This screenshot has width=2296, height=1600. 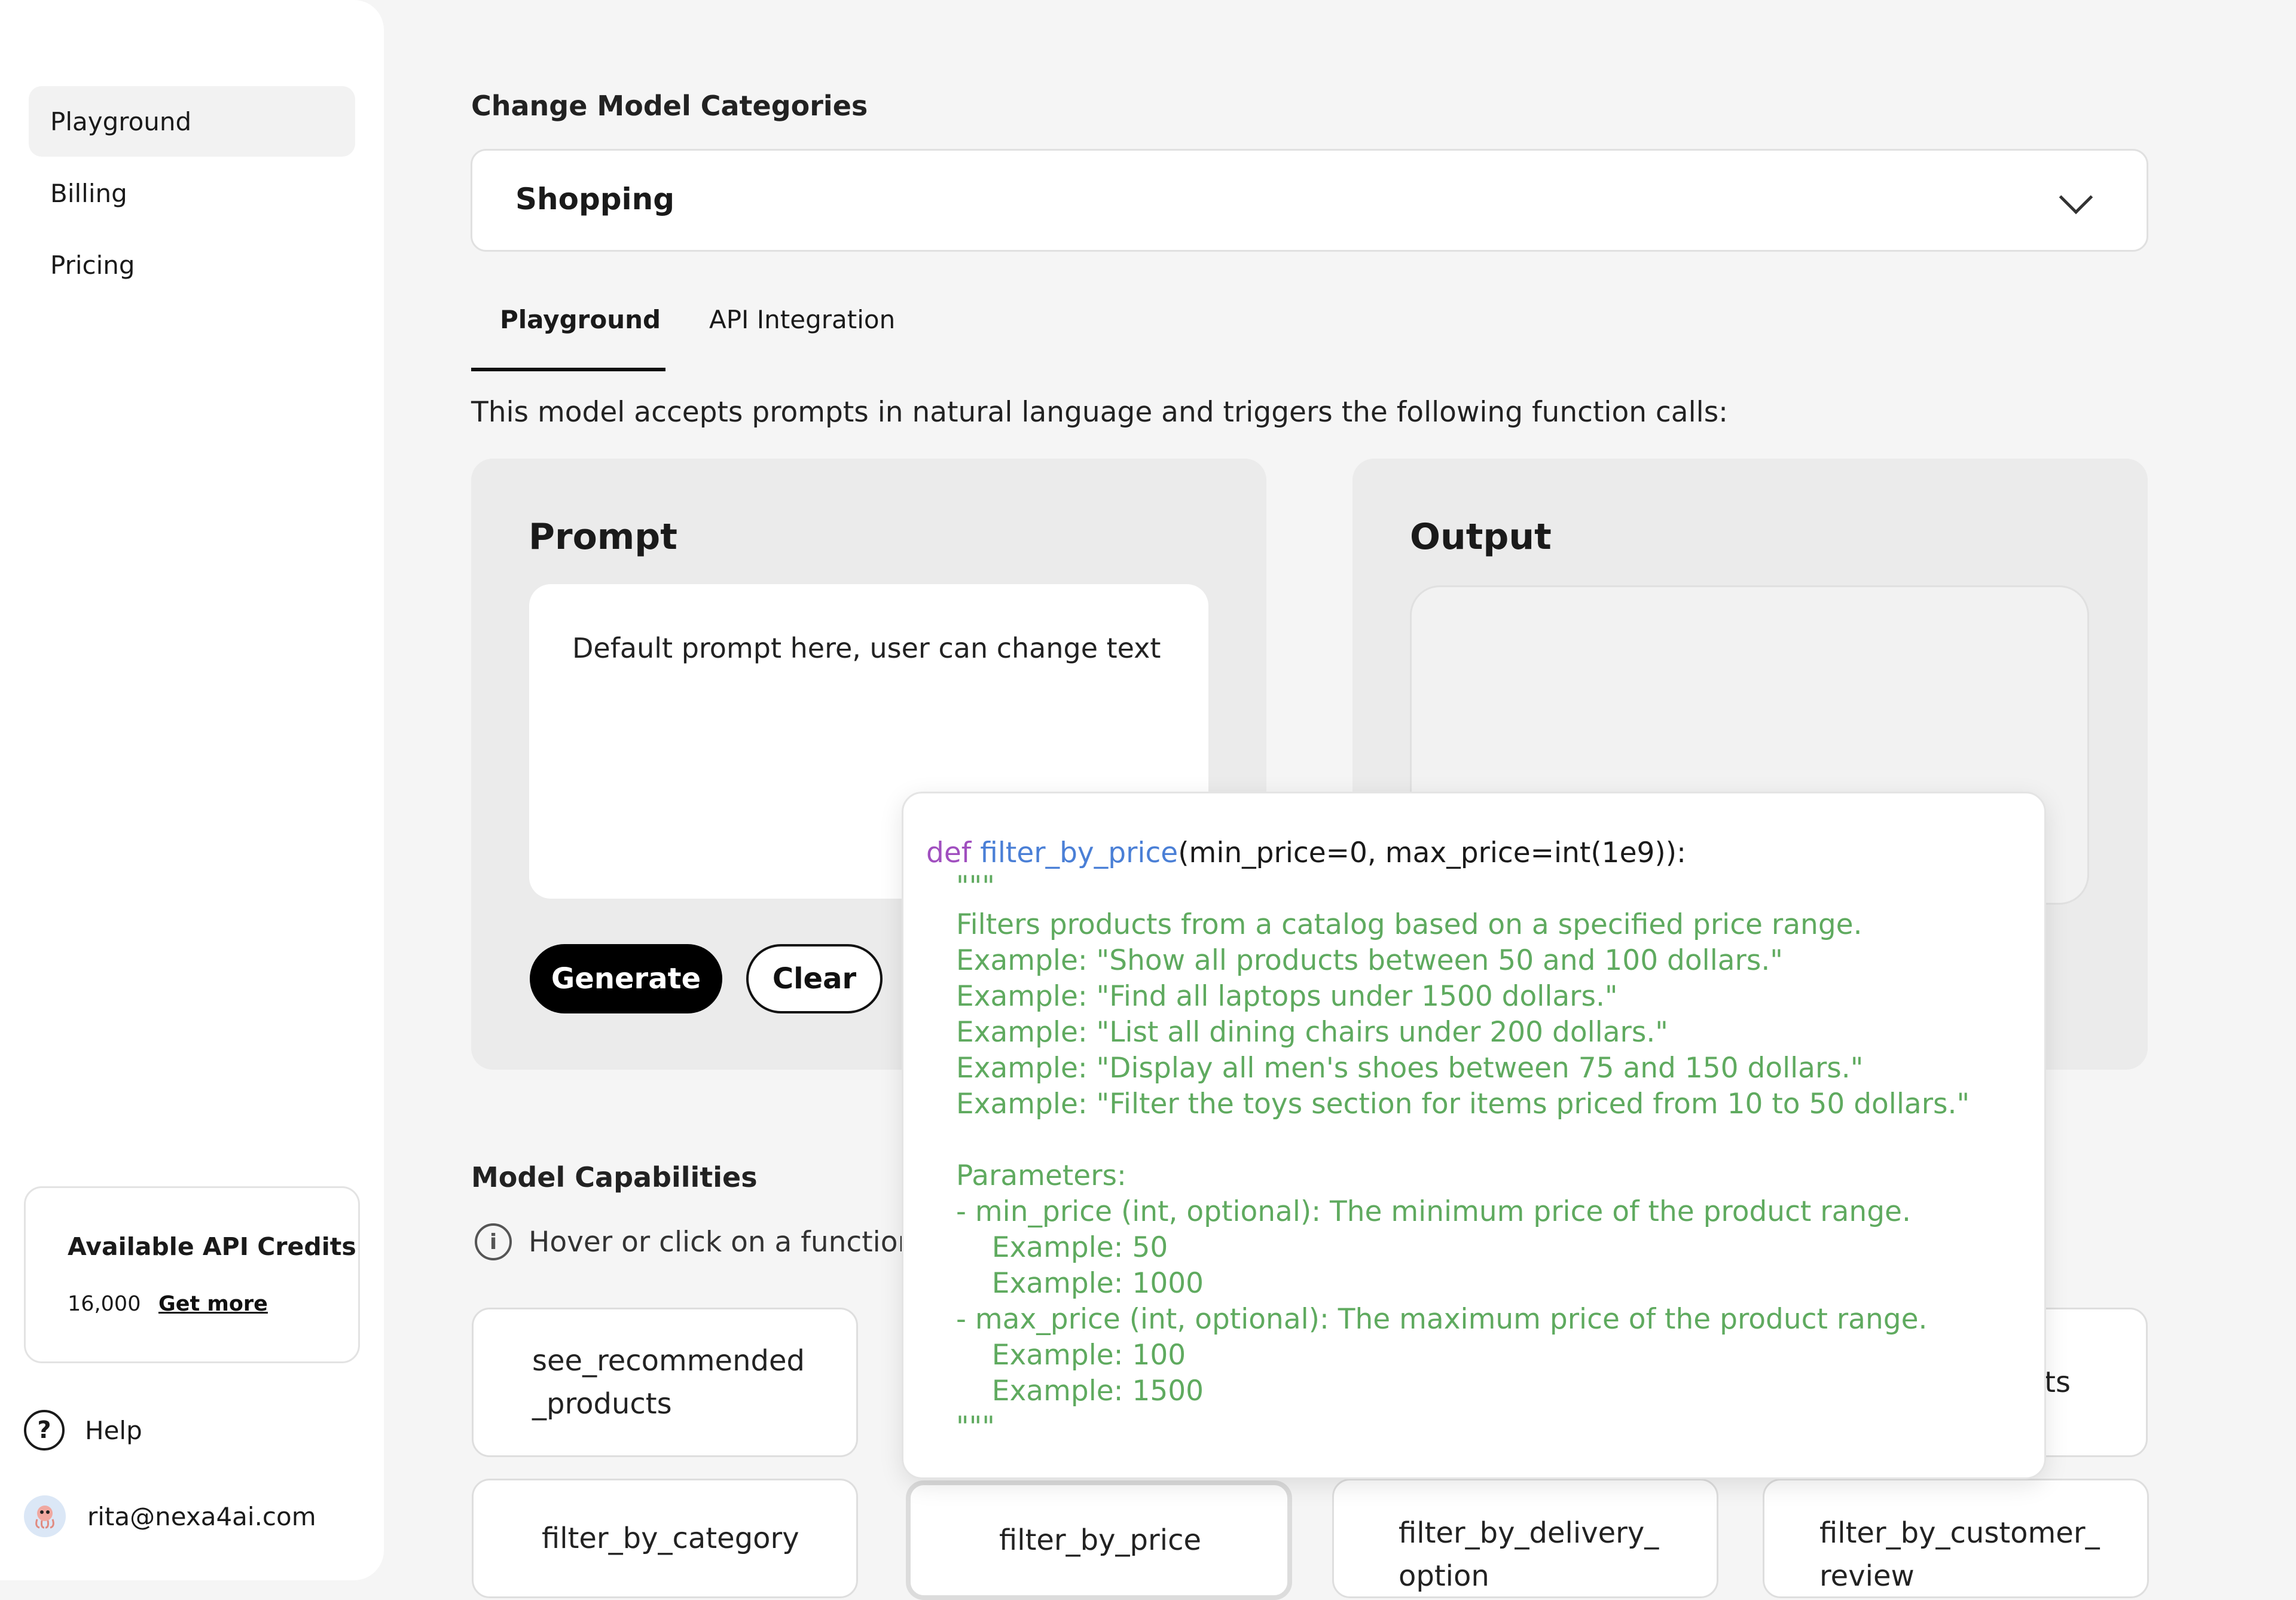 I want to click on user-email: rita@nexa4ai.com, so click(x=201, y=1516).